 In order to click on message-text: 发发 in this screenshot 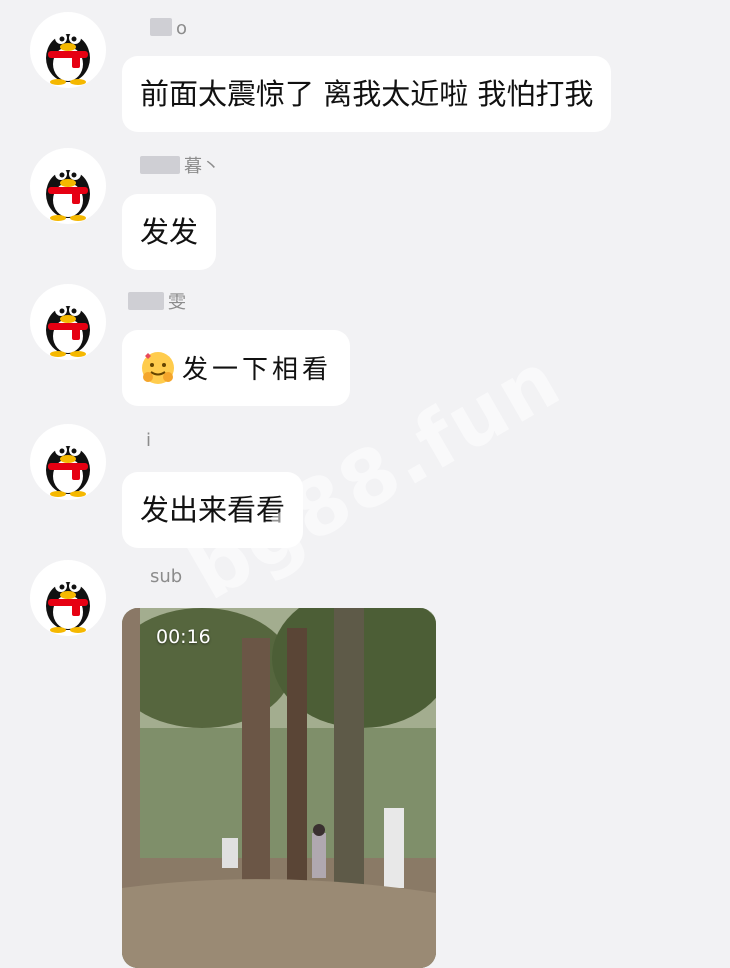, I will do `click(169, 232)`.